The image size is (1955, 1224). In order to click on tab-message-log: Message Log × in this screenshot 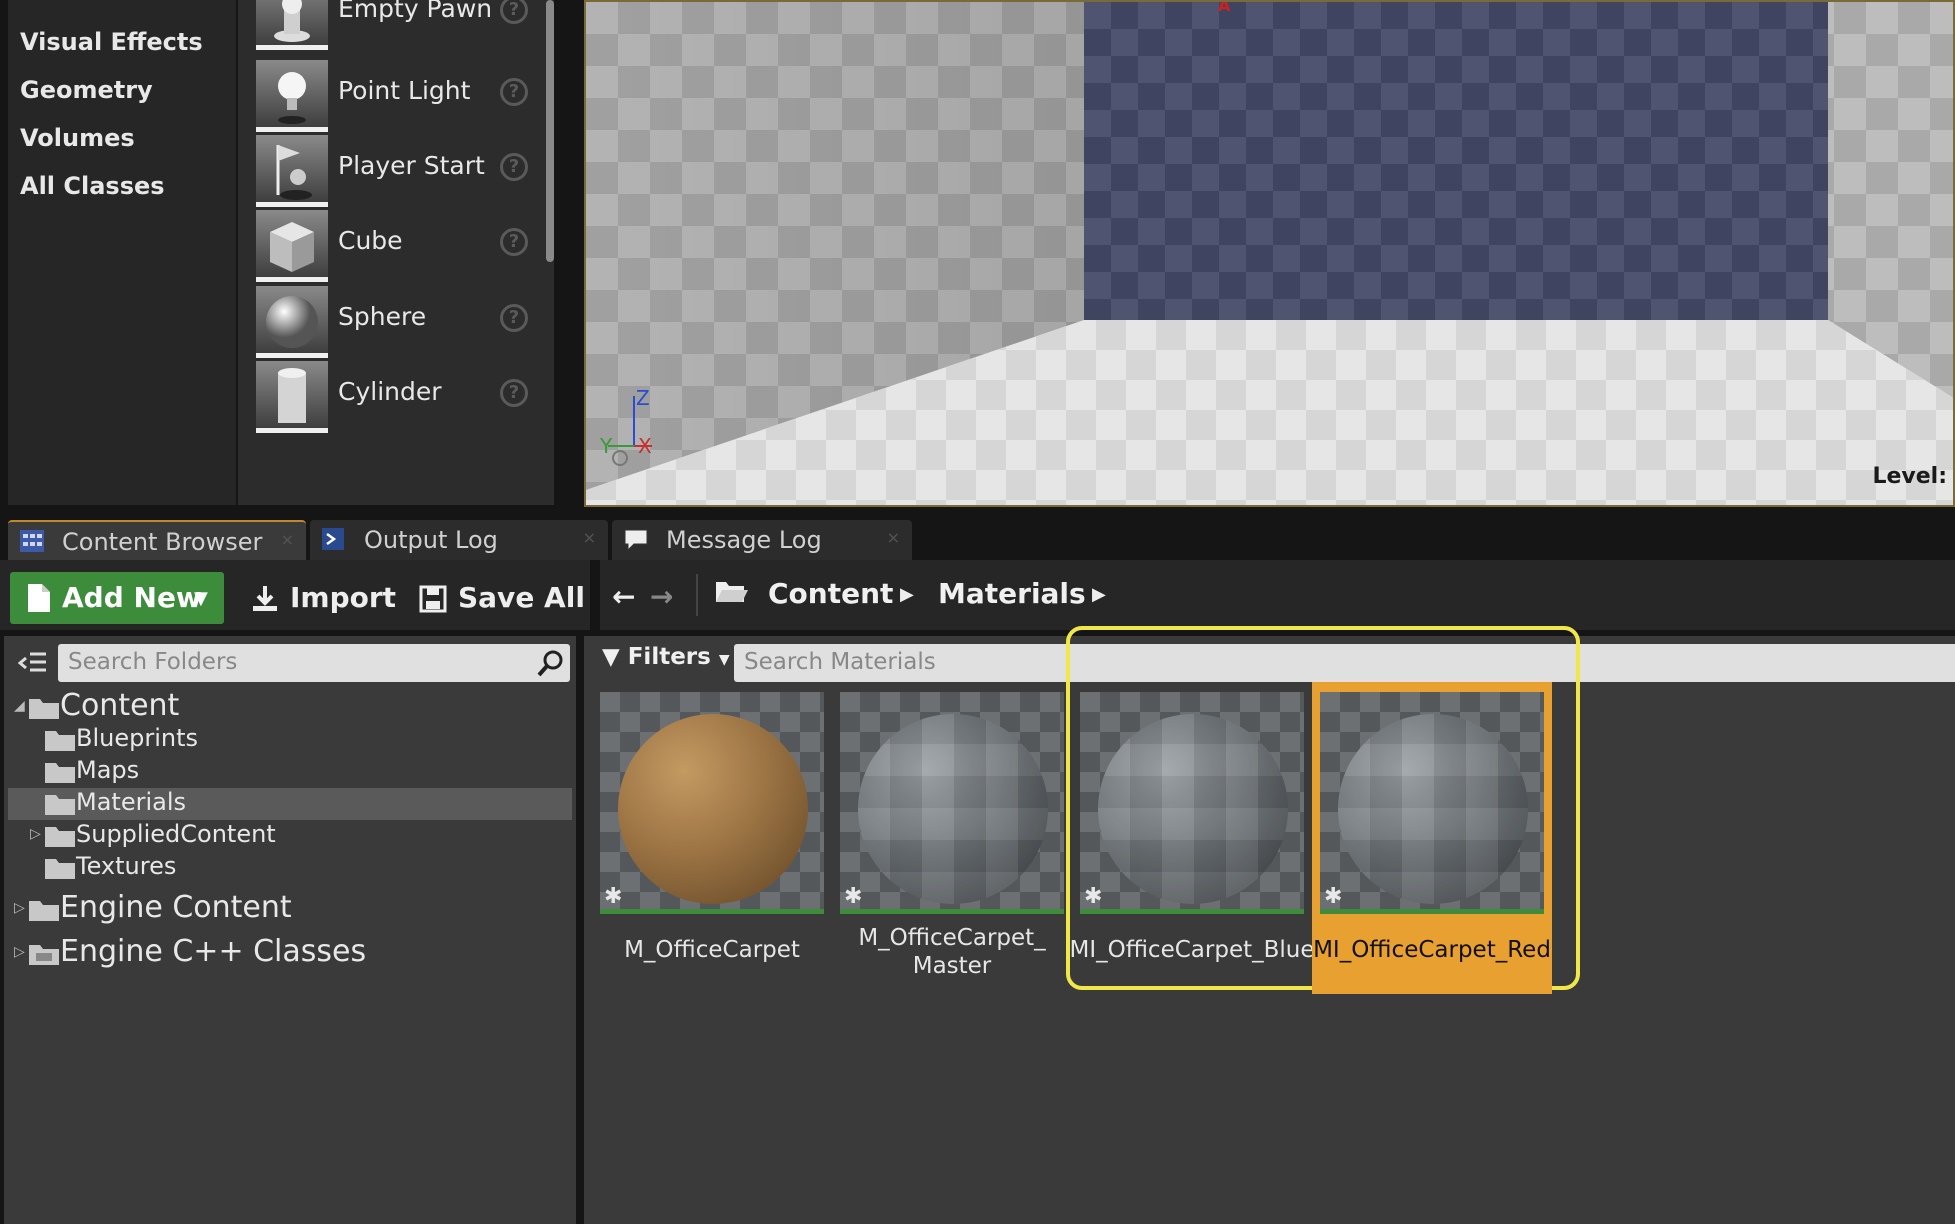, I will do `click(762, 540)`.